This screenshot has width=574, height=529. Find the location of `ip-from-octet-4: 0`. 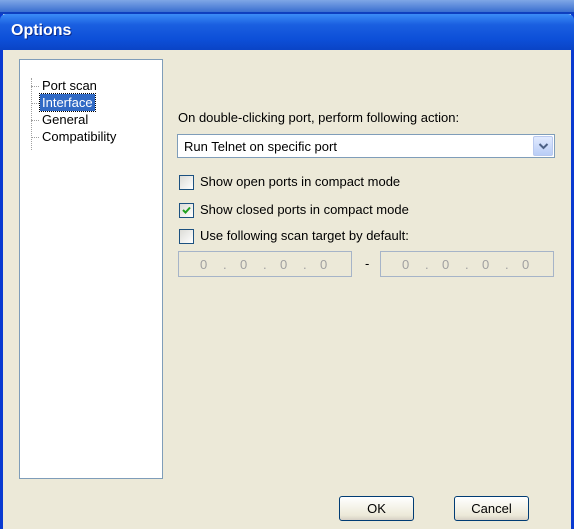

ip-from-octet-4: 0 is located at coordinates (324, 264).